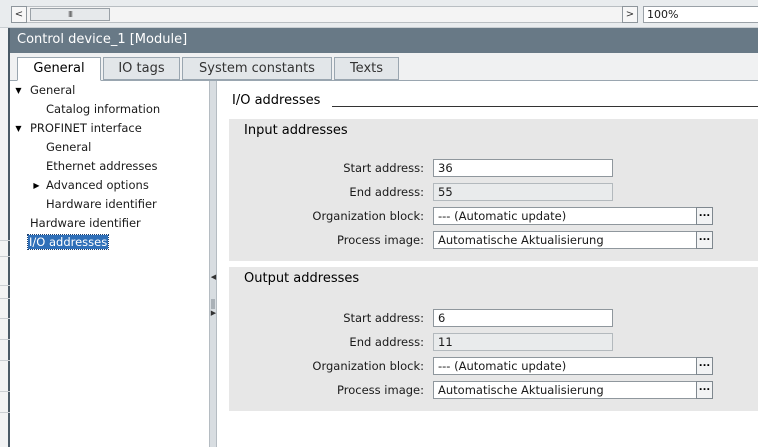 Image resolution: width=758 pixels, height=447 pixels. I want to click on chevron-right-icon: >, so click(630, 14).